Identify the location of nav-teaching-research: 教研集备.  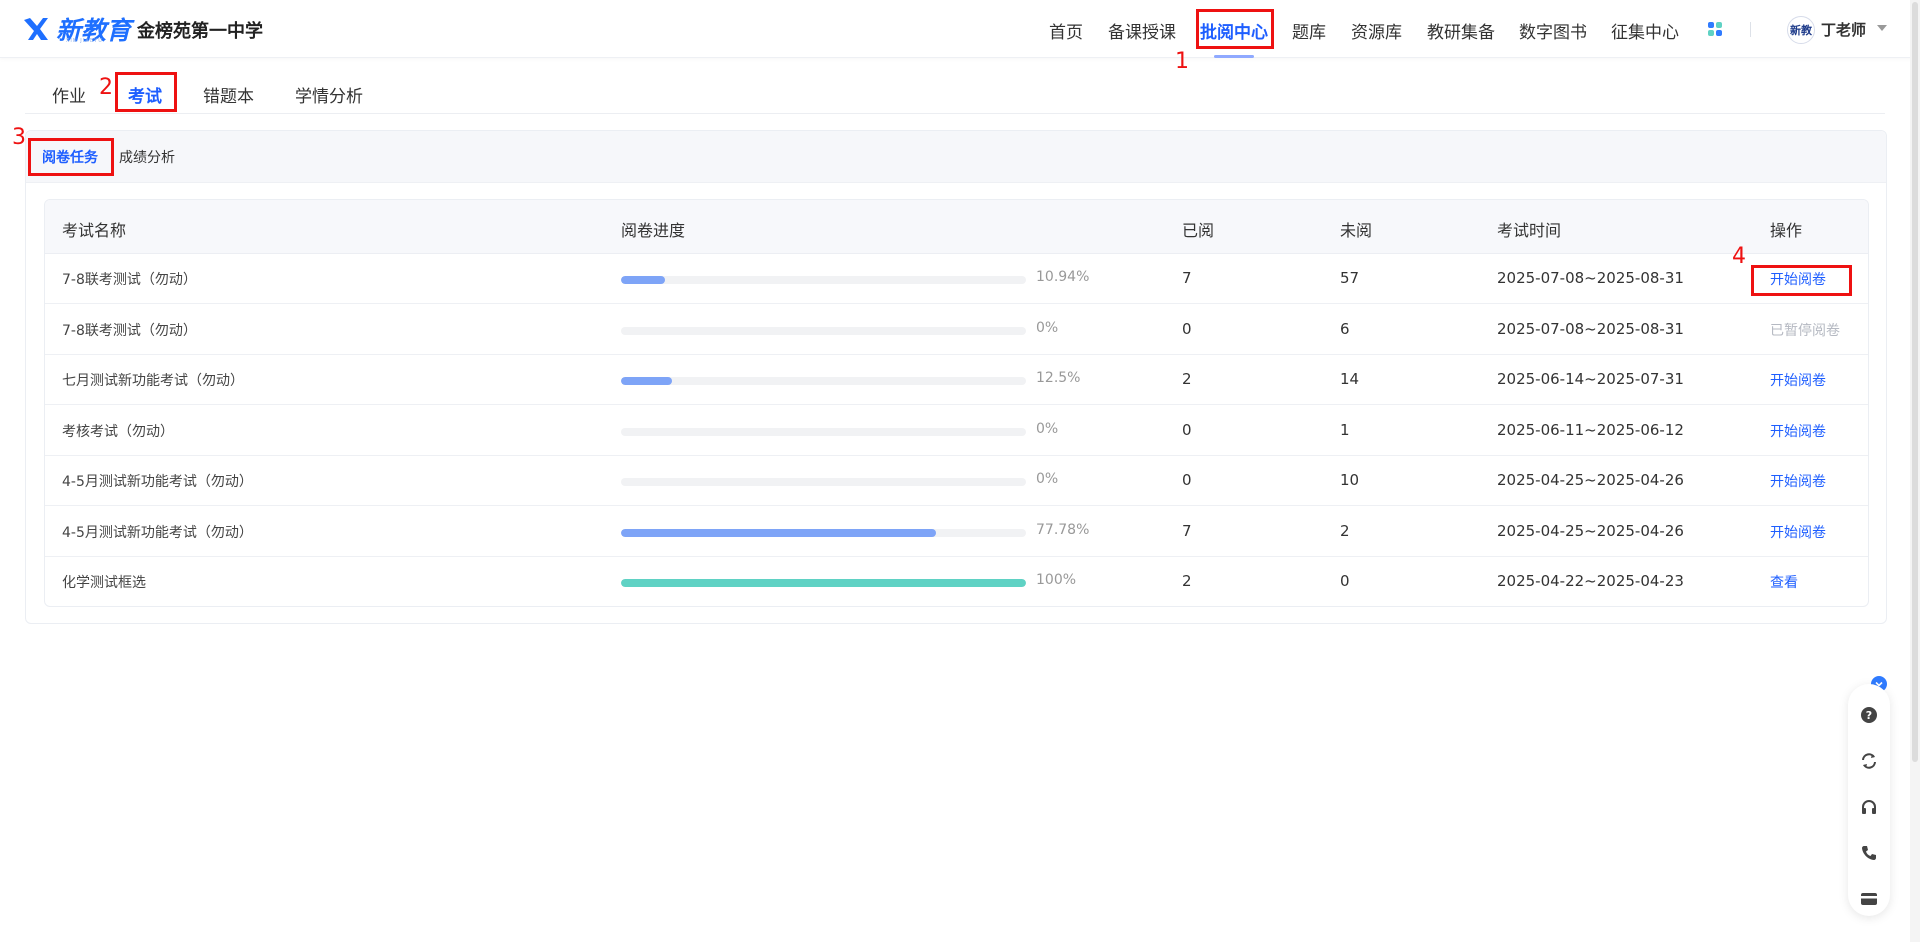
(1461, 30).